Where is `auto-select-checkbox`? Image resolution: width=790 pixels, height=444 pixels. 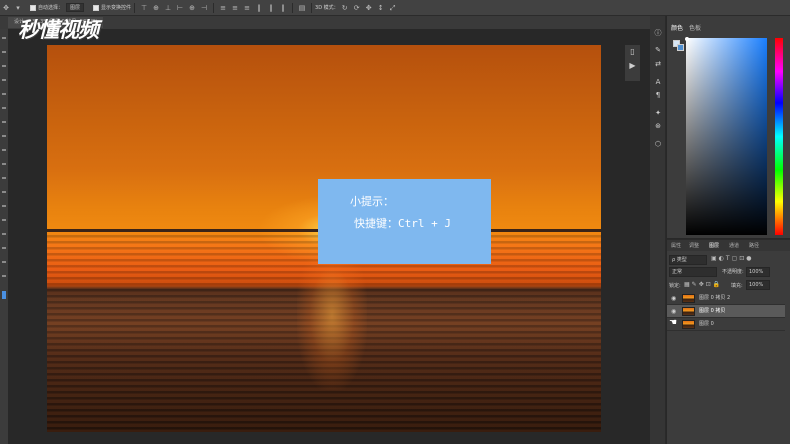
auto-select-checkbox is located at coordinates (33, 7).